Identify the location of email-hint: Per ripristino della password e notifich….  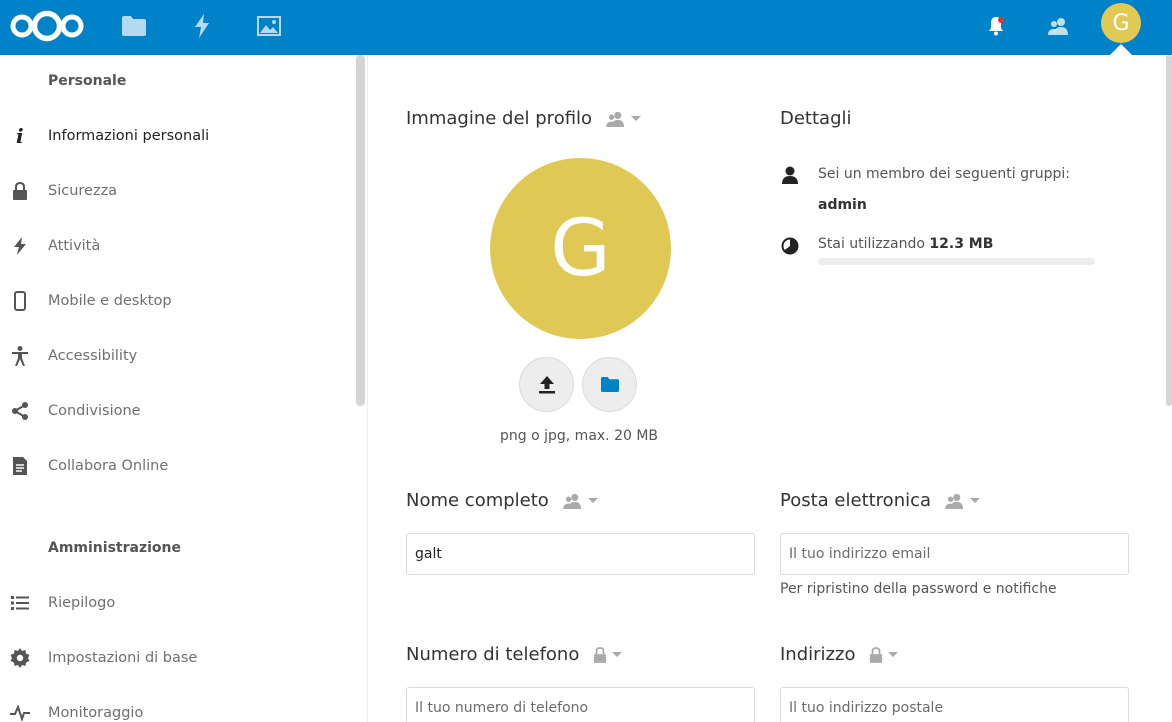
(918, 589).